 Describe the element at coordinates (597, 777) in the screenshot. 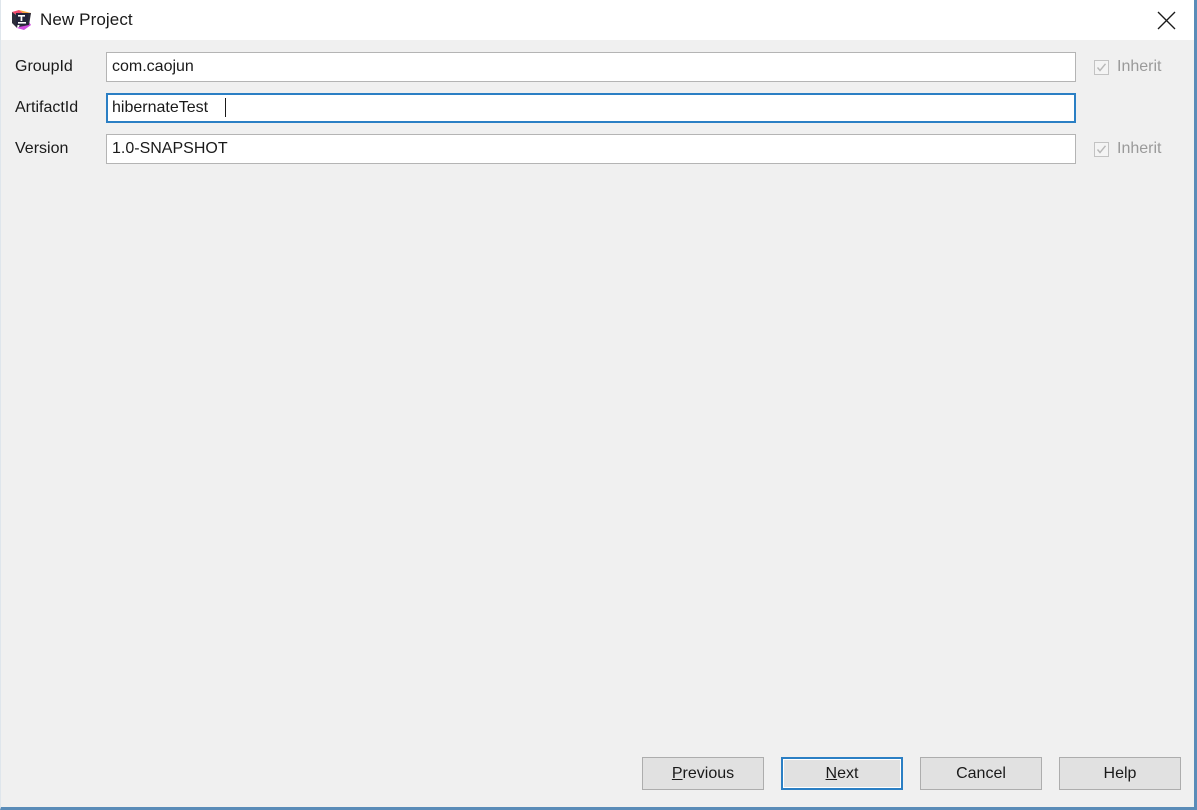

I see `dialog-button-bar: Previous Next Cancel Help` at that location.